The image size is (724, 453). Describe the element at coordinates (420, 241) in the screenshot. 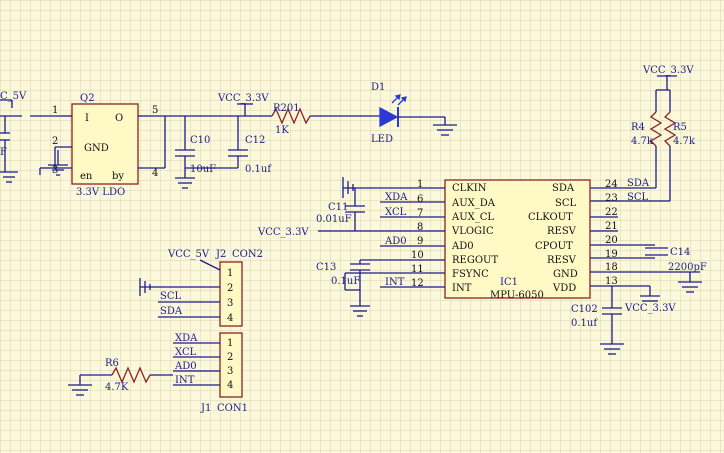

I see `ic1-pin-num-9: 9` at that location.